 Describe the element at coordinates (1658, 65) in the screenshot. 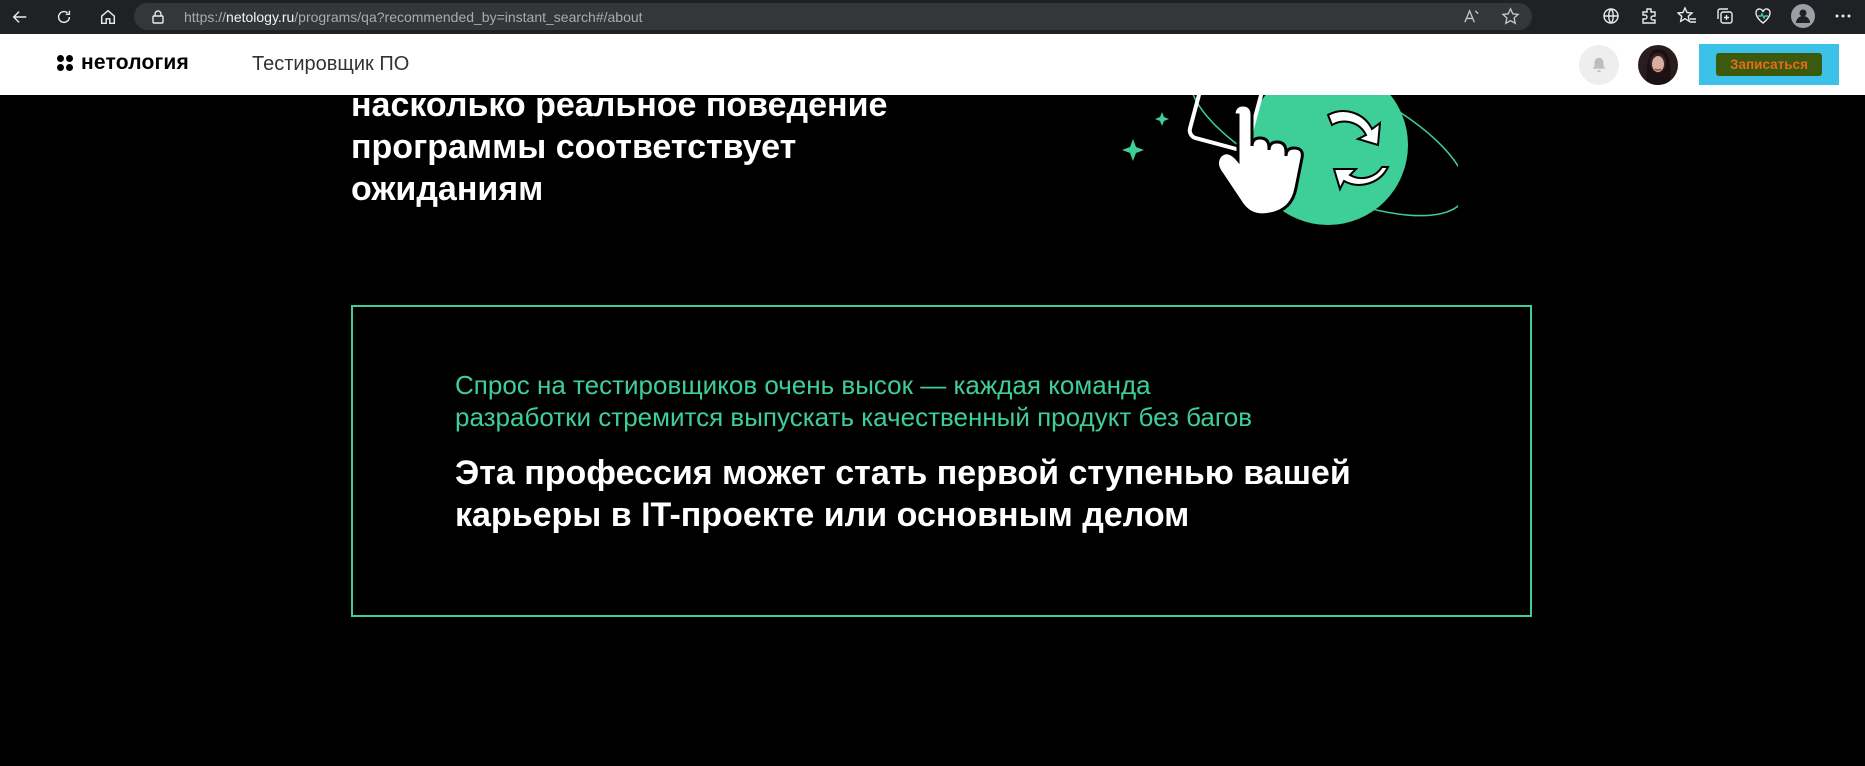

I see `avatar` at that location.